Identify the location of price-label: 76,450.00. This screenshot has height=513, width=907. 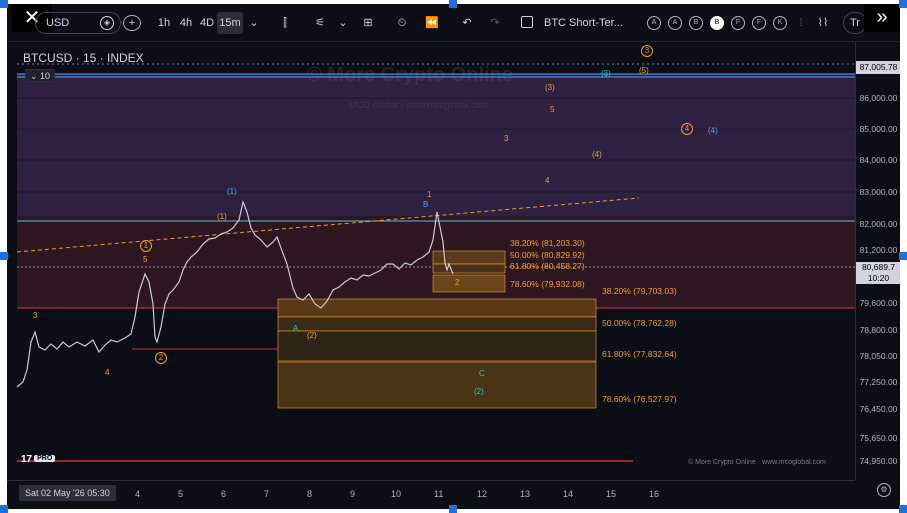
(878, 409).